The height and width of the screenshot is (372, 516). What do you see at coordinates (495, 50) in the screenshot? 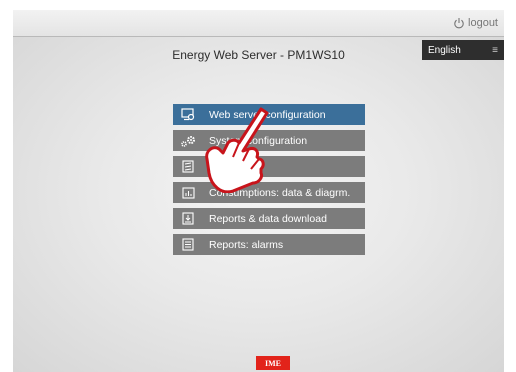
I see `hamburger-icon: ≡` at bounding box center [495, 50].